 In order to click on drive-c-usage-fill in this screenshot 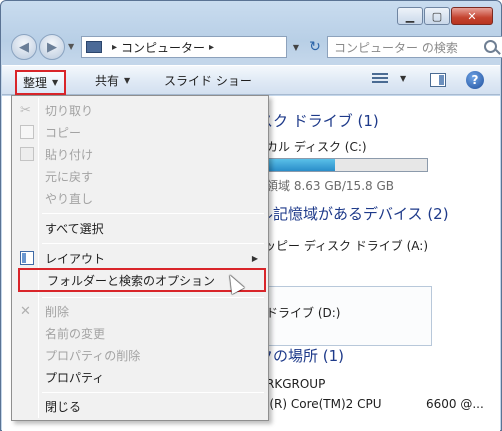, I will do `click(297, 165)`.